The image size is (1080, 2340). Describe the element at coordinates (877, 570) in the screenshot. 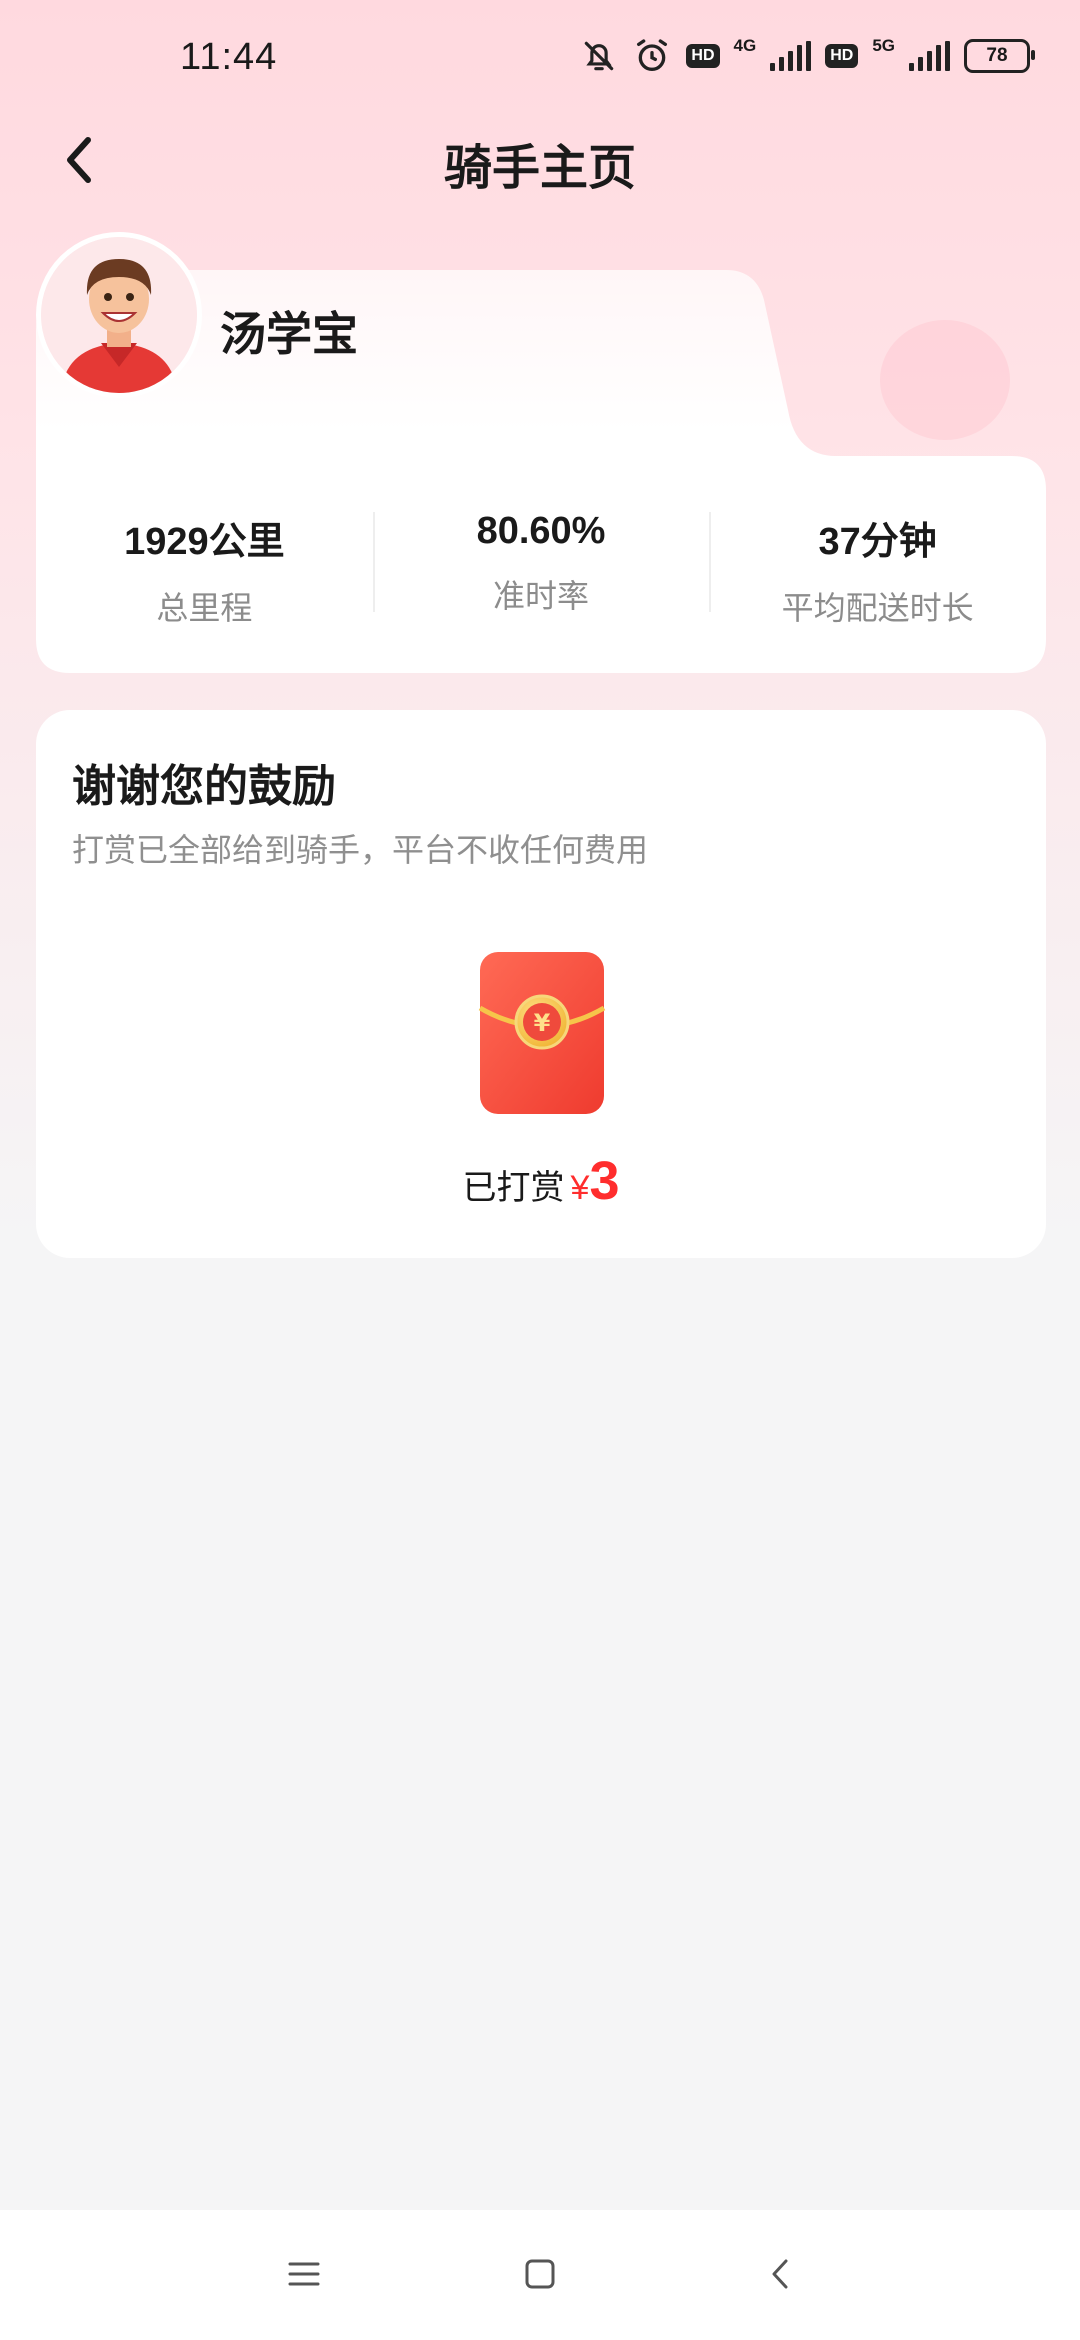

I see `stat-avg-delivery-time: 37分钟 平均配送时长` at that location.